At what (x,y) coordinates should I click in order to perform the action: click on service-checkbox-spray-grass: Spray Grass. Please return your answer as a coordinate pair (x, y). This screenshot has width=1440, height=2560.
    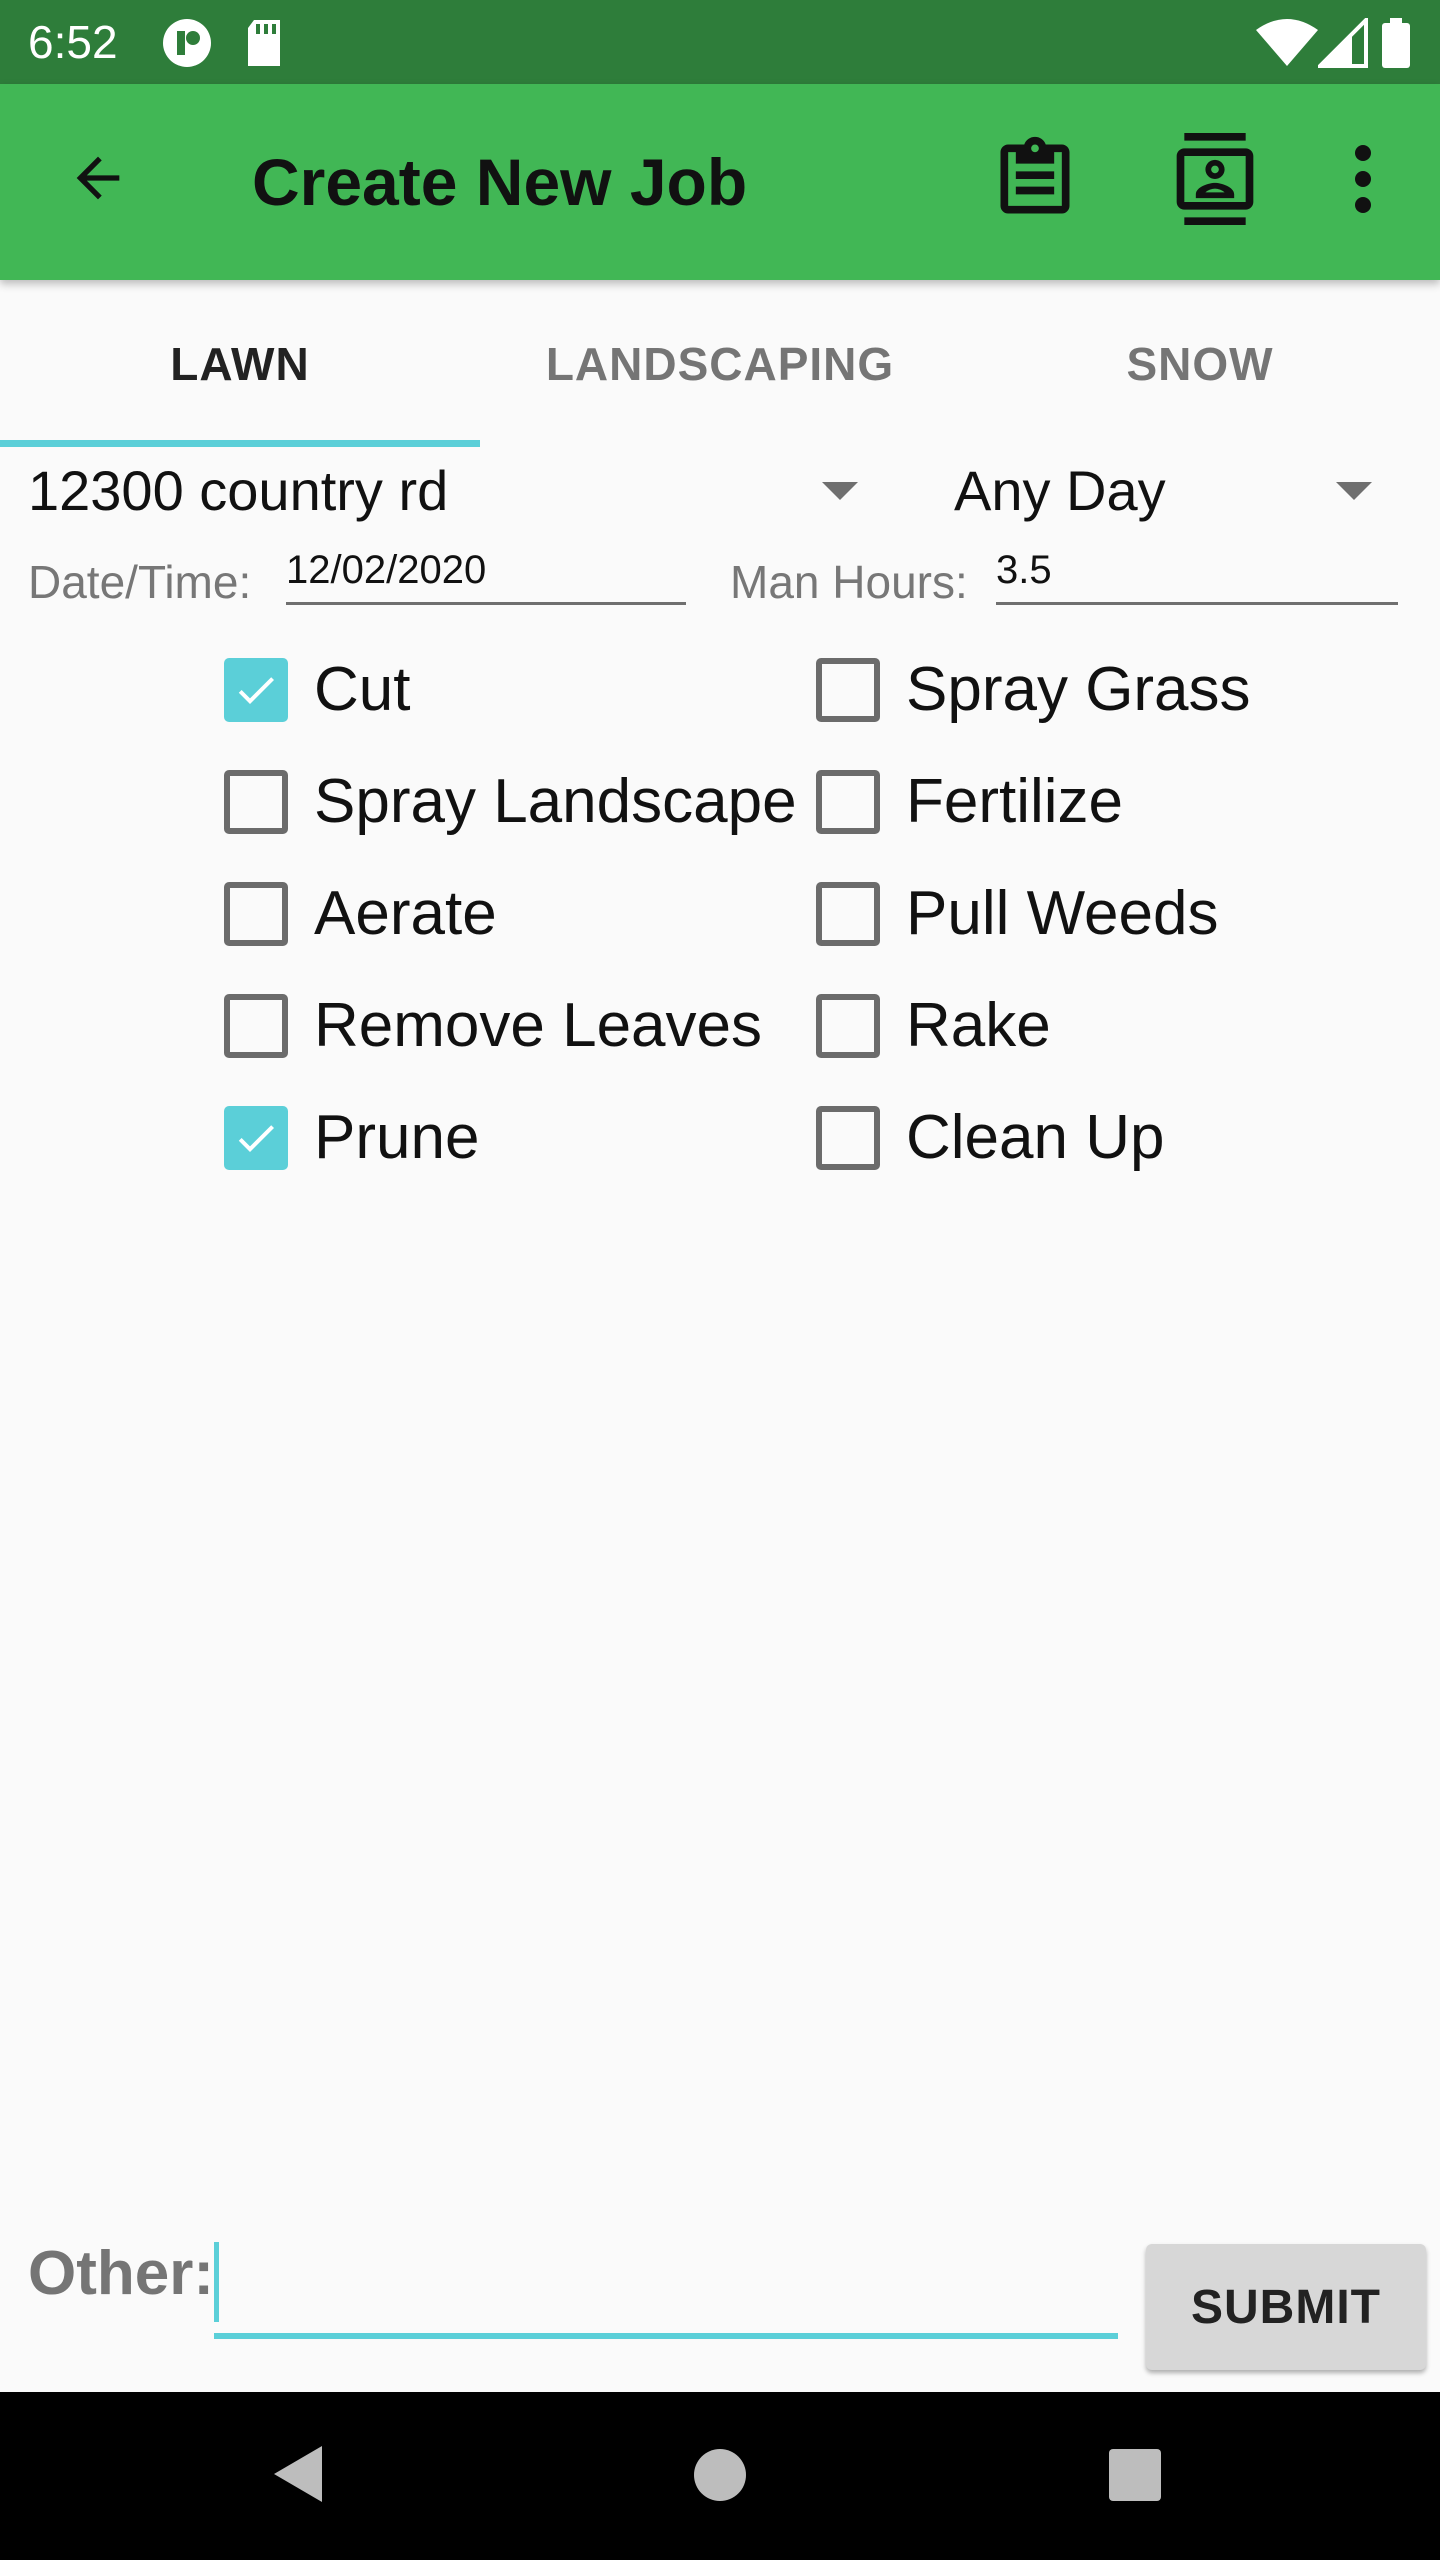
    Looking at the image, I should click on (1116, 703).